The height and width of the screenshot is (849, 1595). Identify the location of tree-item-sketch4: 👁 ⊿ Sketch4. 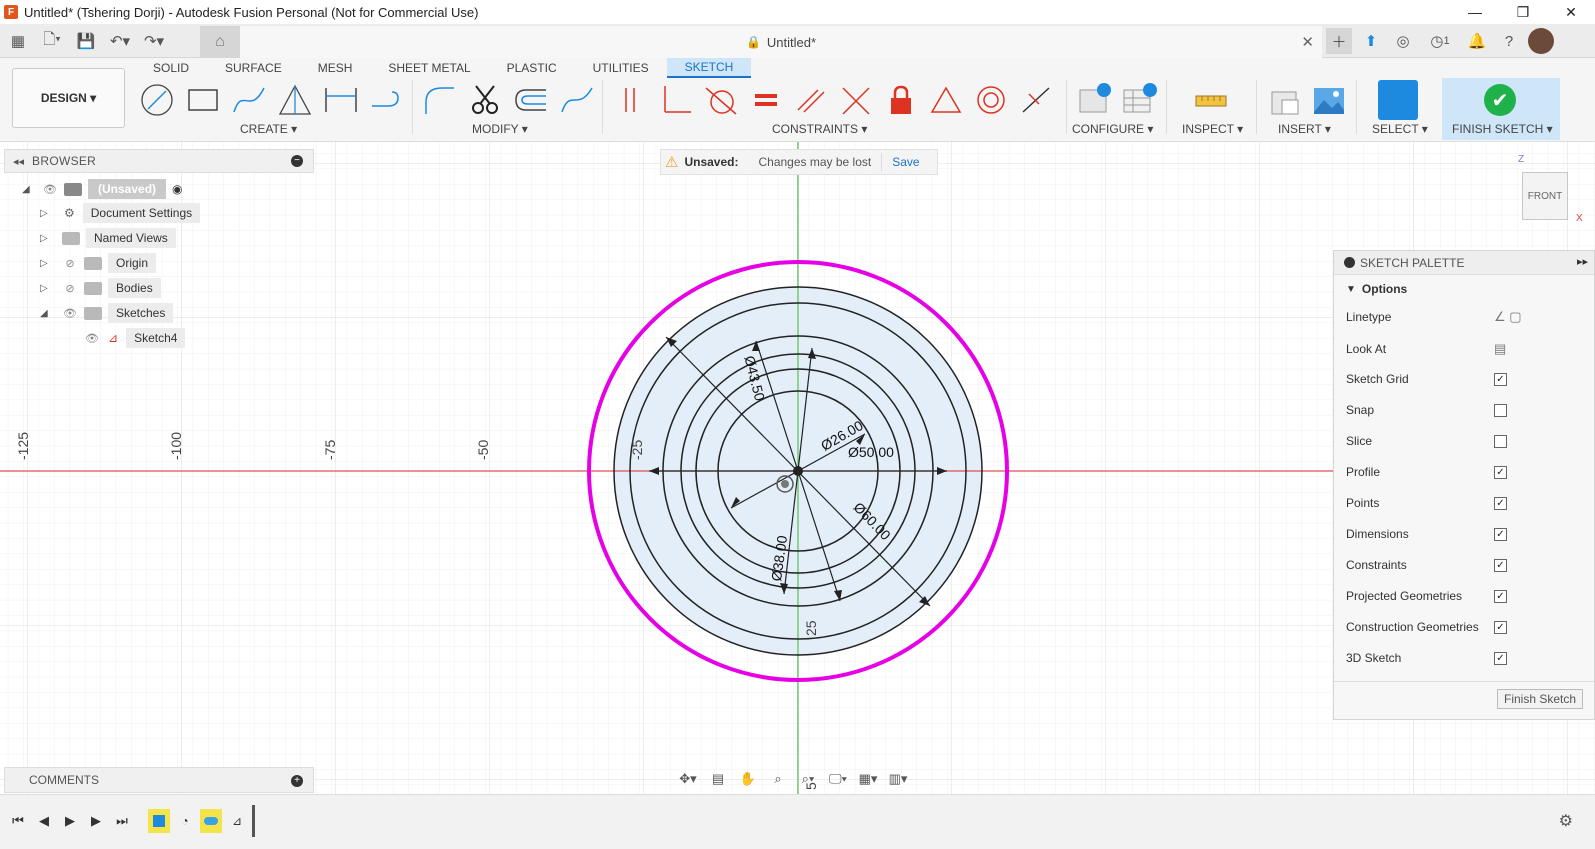
(133, 338).